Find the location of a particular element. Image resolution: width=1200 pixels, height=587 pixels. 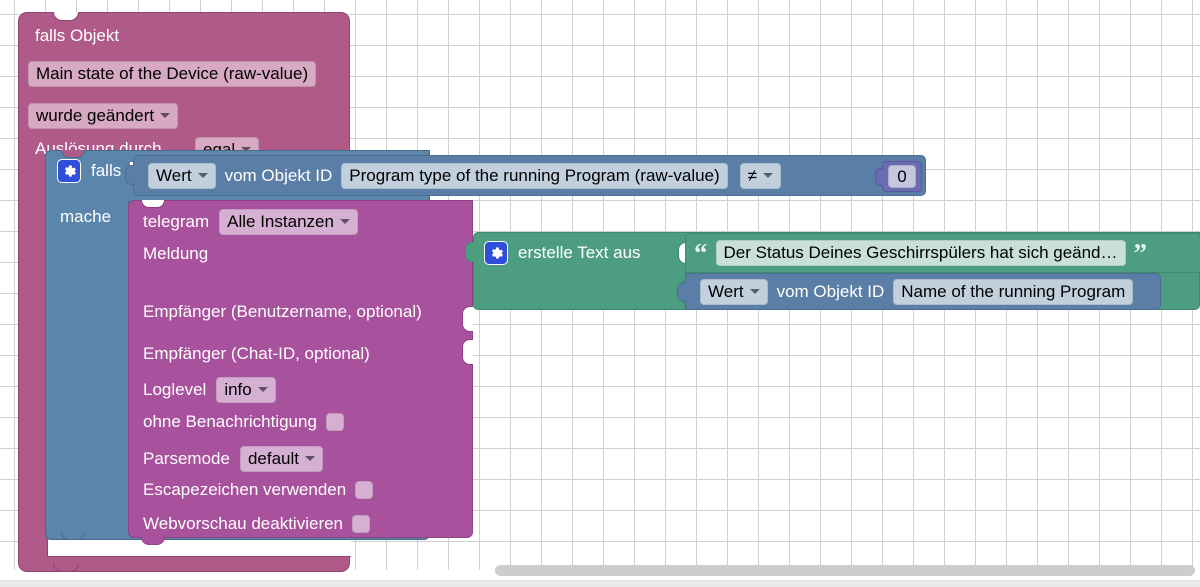

telegram-top-notch is located at coordinates (153, 204).